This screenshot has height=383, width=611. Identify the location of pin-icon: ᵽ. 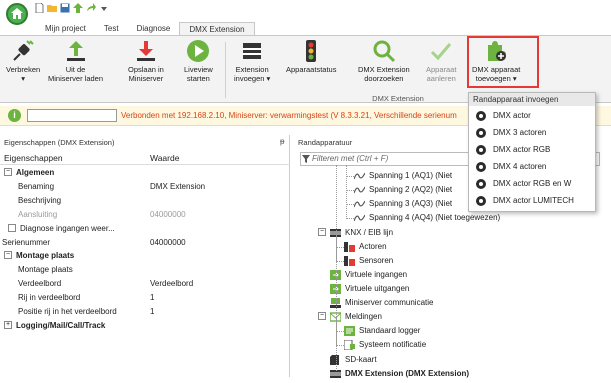
(282, 141).